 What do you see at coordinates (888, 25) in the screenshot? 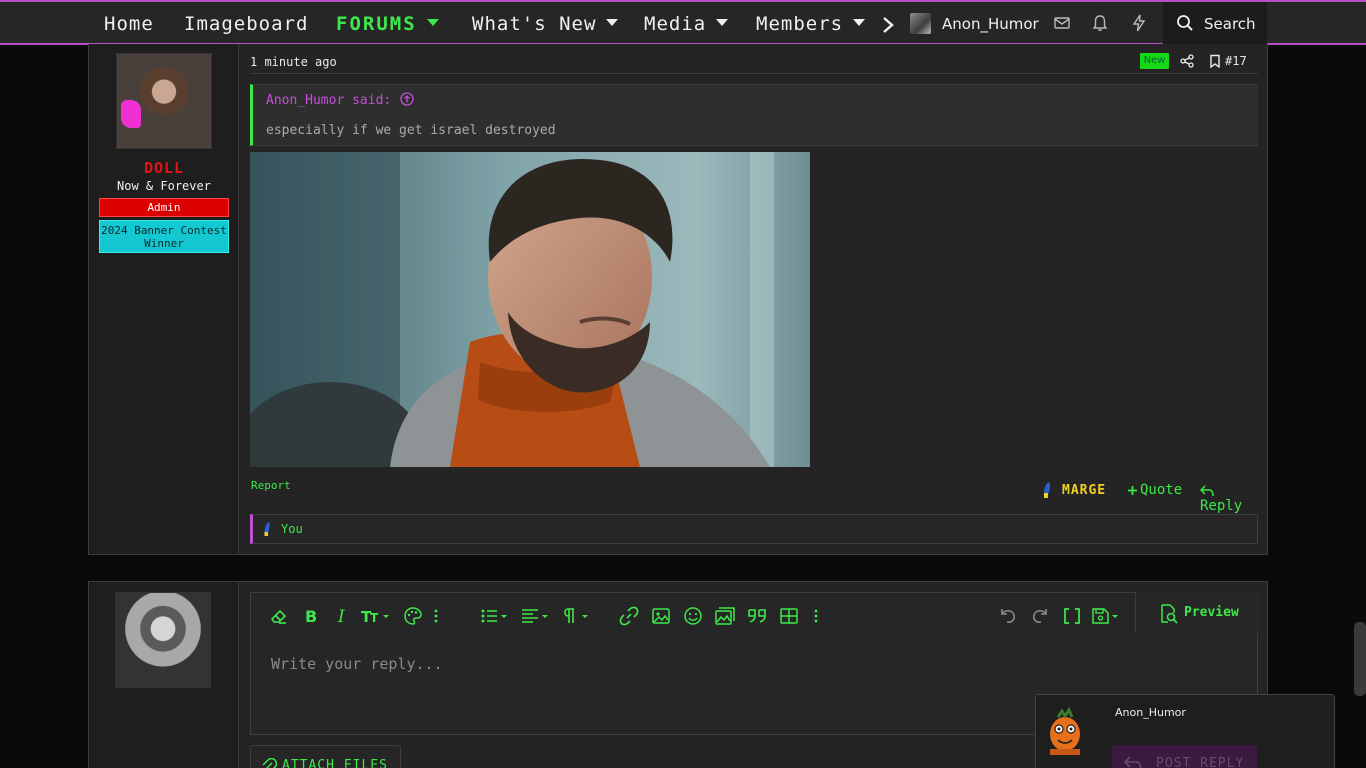
I see `chevron-right-icon` at bounding box center [888, 25].